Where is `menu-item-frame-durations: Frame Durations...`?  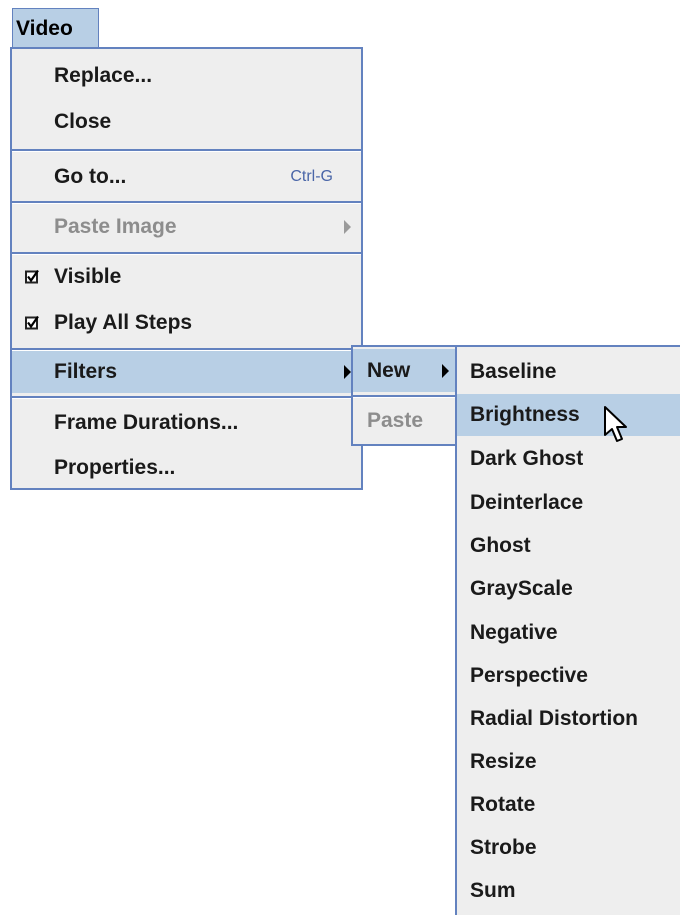
menu-item-frame-durations: Frame Durations... is located at coordinates (186, 423).